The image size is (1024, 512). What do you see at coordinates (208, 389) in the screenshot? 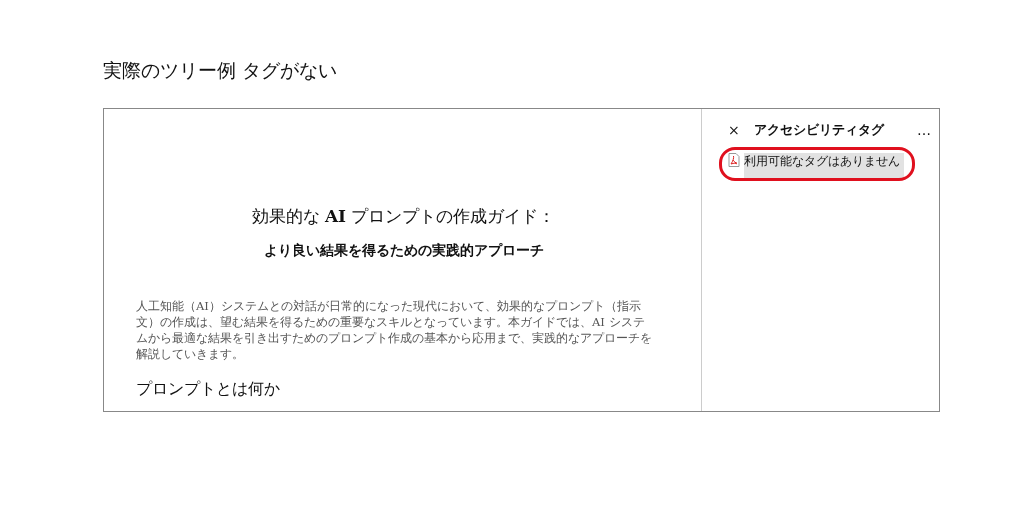
I see `section-heading: プロンプトとは何か` at bounding box center [208, 389].